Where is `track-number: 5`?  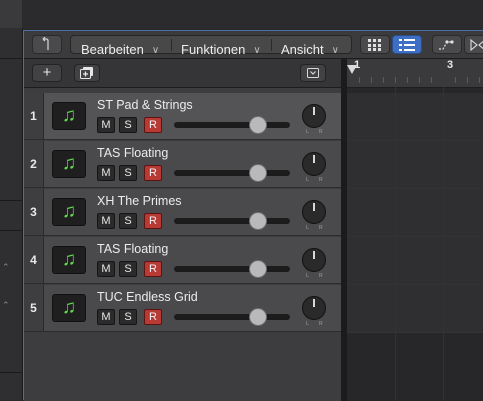 track-number: 5 is located at coordinates (34, 308).